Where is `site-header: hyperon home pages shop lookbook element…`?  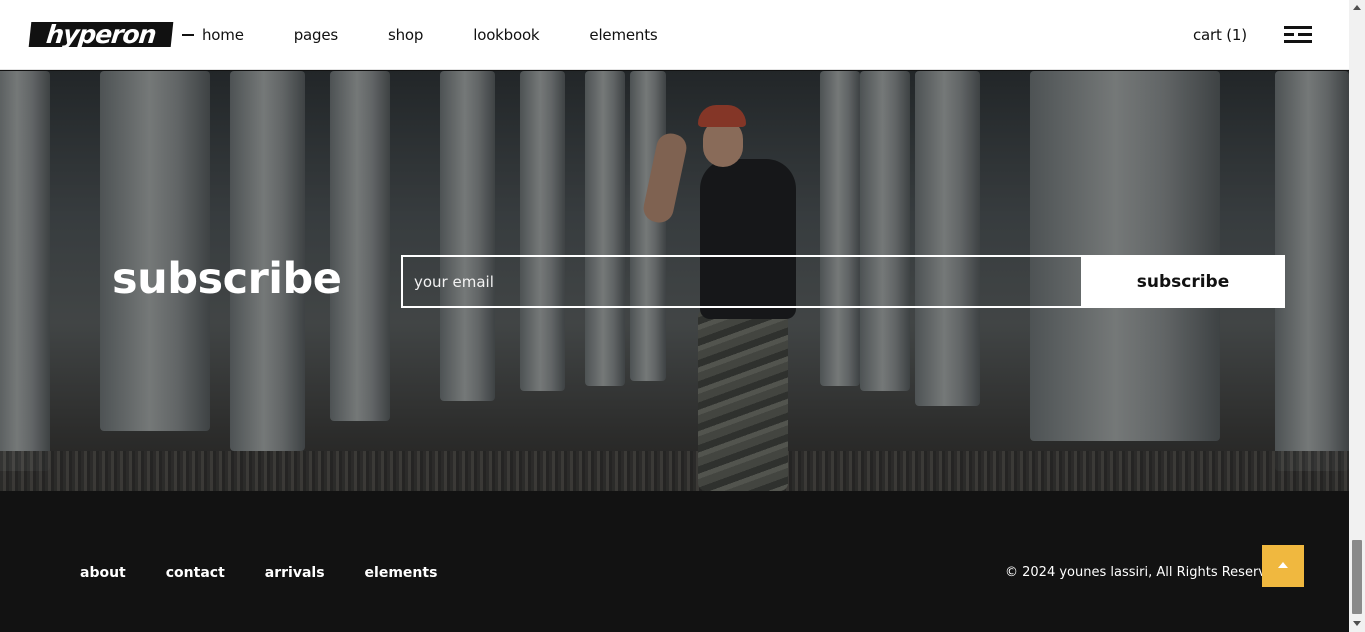 site-header: hyperon home pages shop lookbook element… is located at coordinates (674, 35).